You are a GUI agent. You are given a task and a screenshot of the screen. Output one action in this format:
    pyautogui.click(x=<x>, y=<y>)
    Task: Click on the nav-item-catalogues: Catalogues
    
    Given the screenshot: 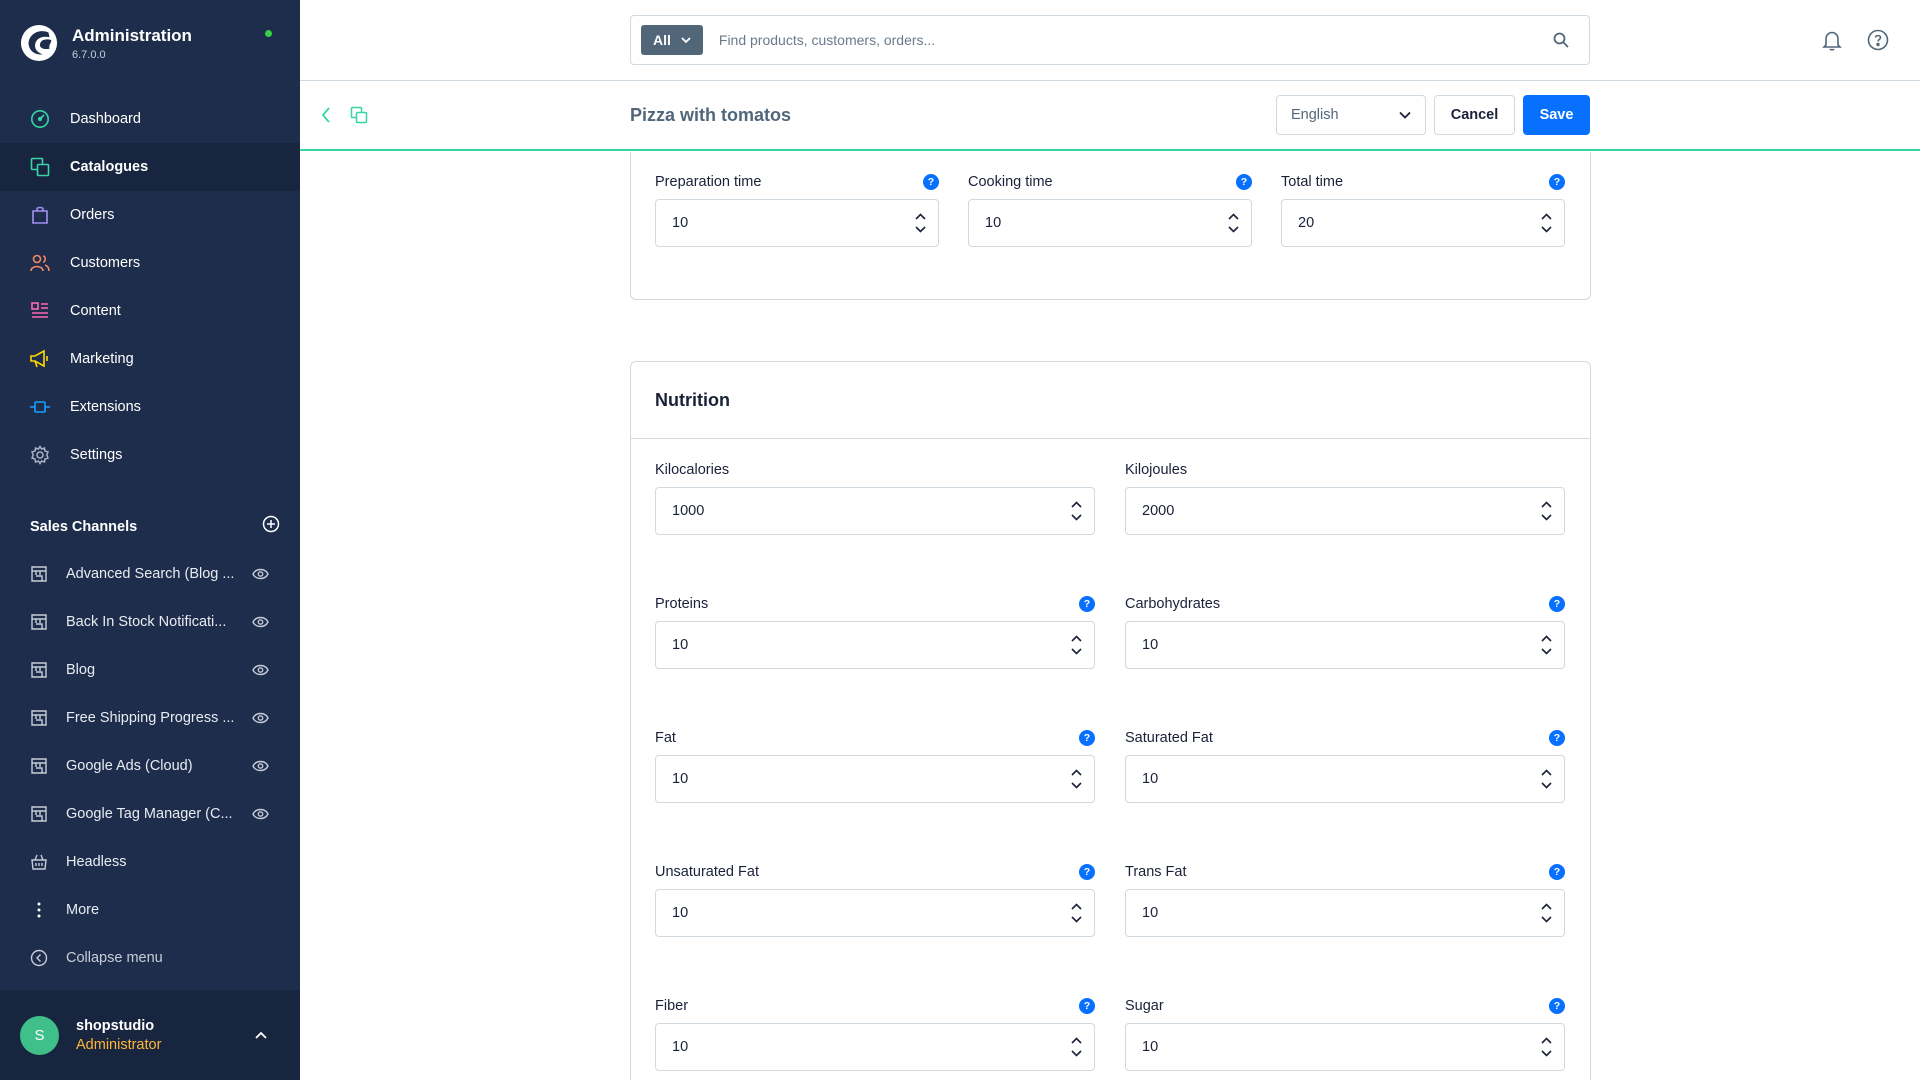 What is the action you would take?
    pyautogui.click(x=150, y=167)
    